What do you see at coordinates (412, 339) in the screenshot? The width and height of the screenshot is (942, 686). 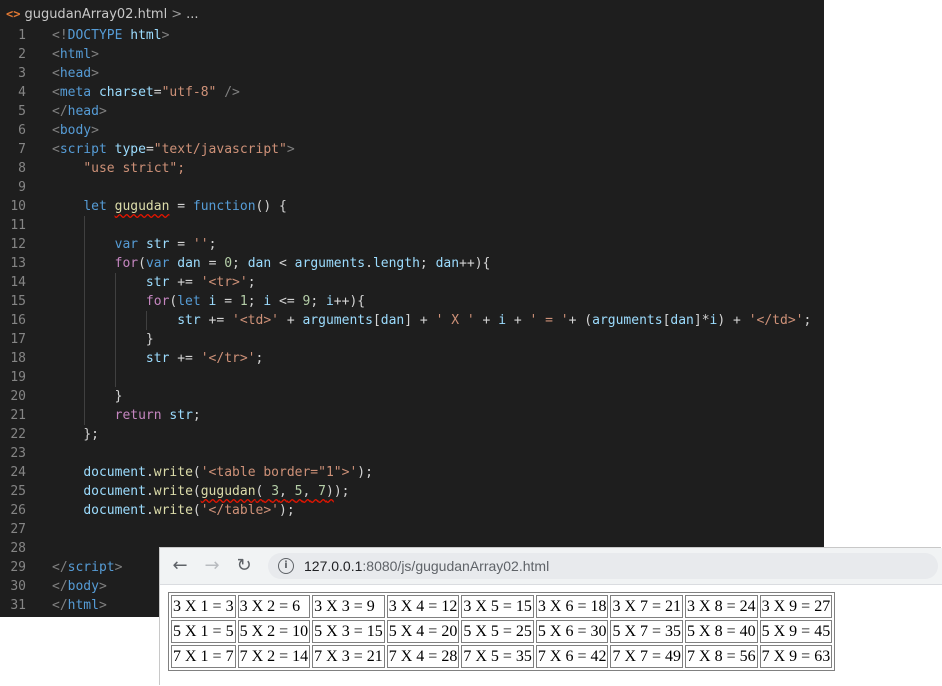 I see `code-line: 17 }` at bounding box center [412, 339].